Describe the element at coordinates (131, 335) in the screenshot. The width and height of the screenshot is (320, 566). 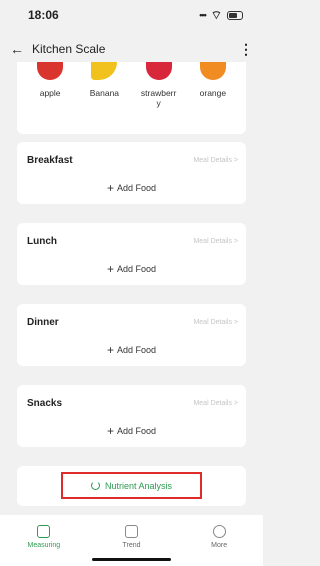
I see `meal-card-dinner: Dinner Meal Details > + Add Food` at that location.